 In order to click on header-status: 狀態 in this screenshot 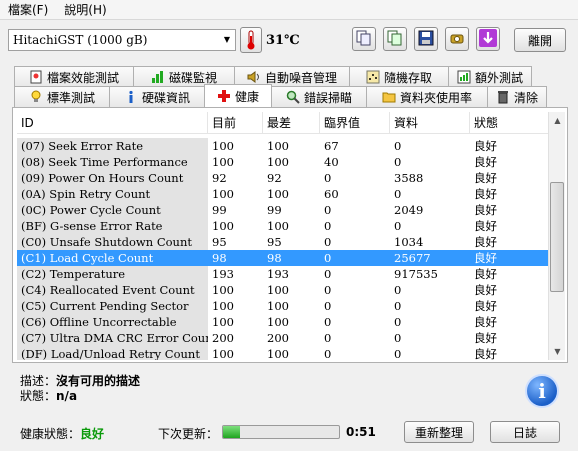, I will do `click(509, 123)`.